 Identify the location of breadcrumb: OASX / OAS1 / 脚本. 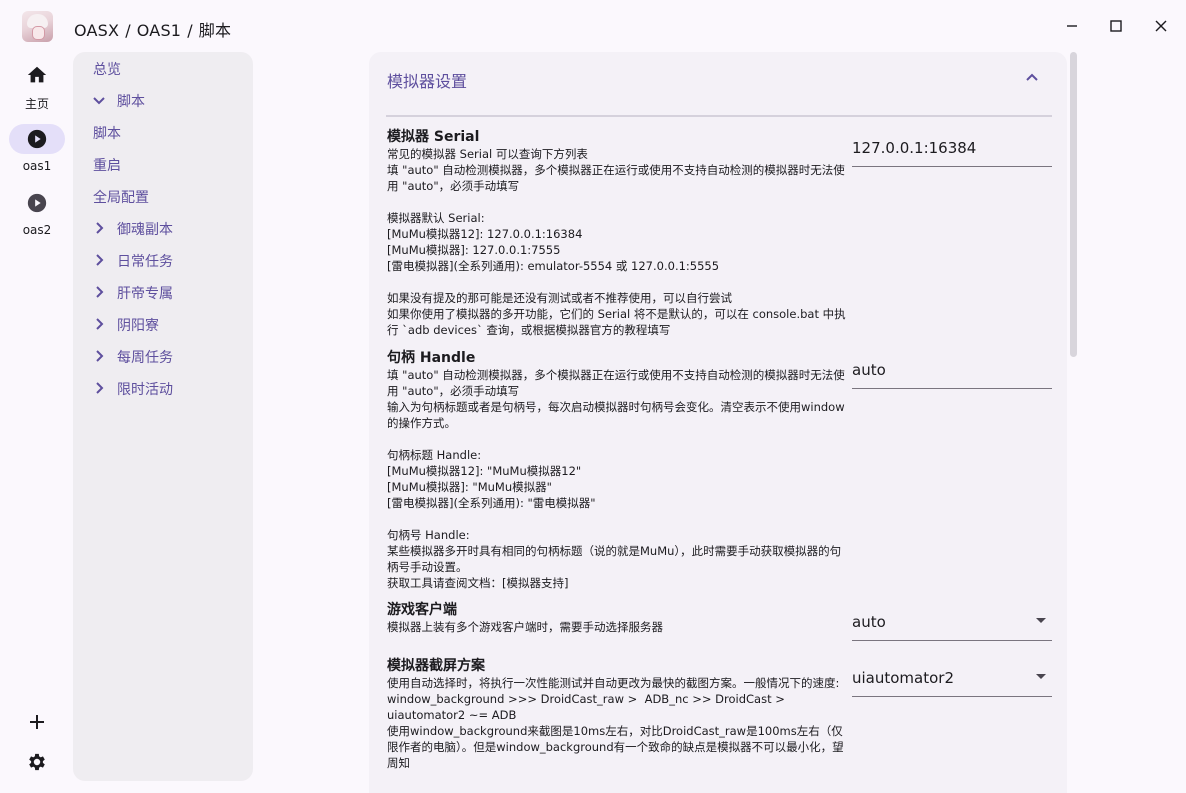
(155, 29).